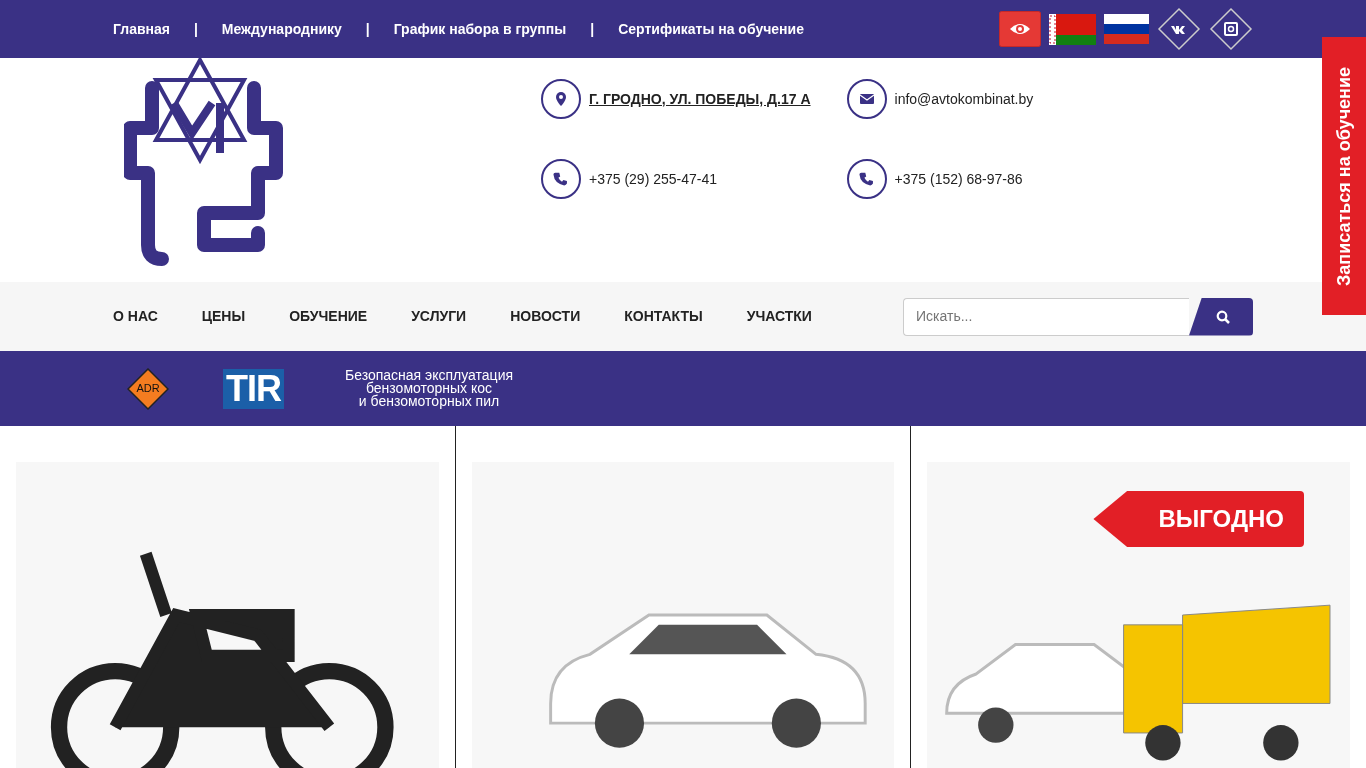  Describe the element at coordinates (141, 29) in the screenshot. I see `top-nav-link: Главная` at that location.